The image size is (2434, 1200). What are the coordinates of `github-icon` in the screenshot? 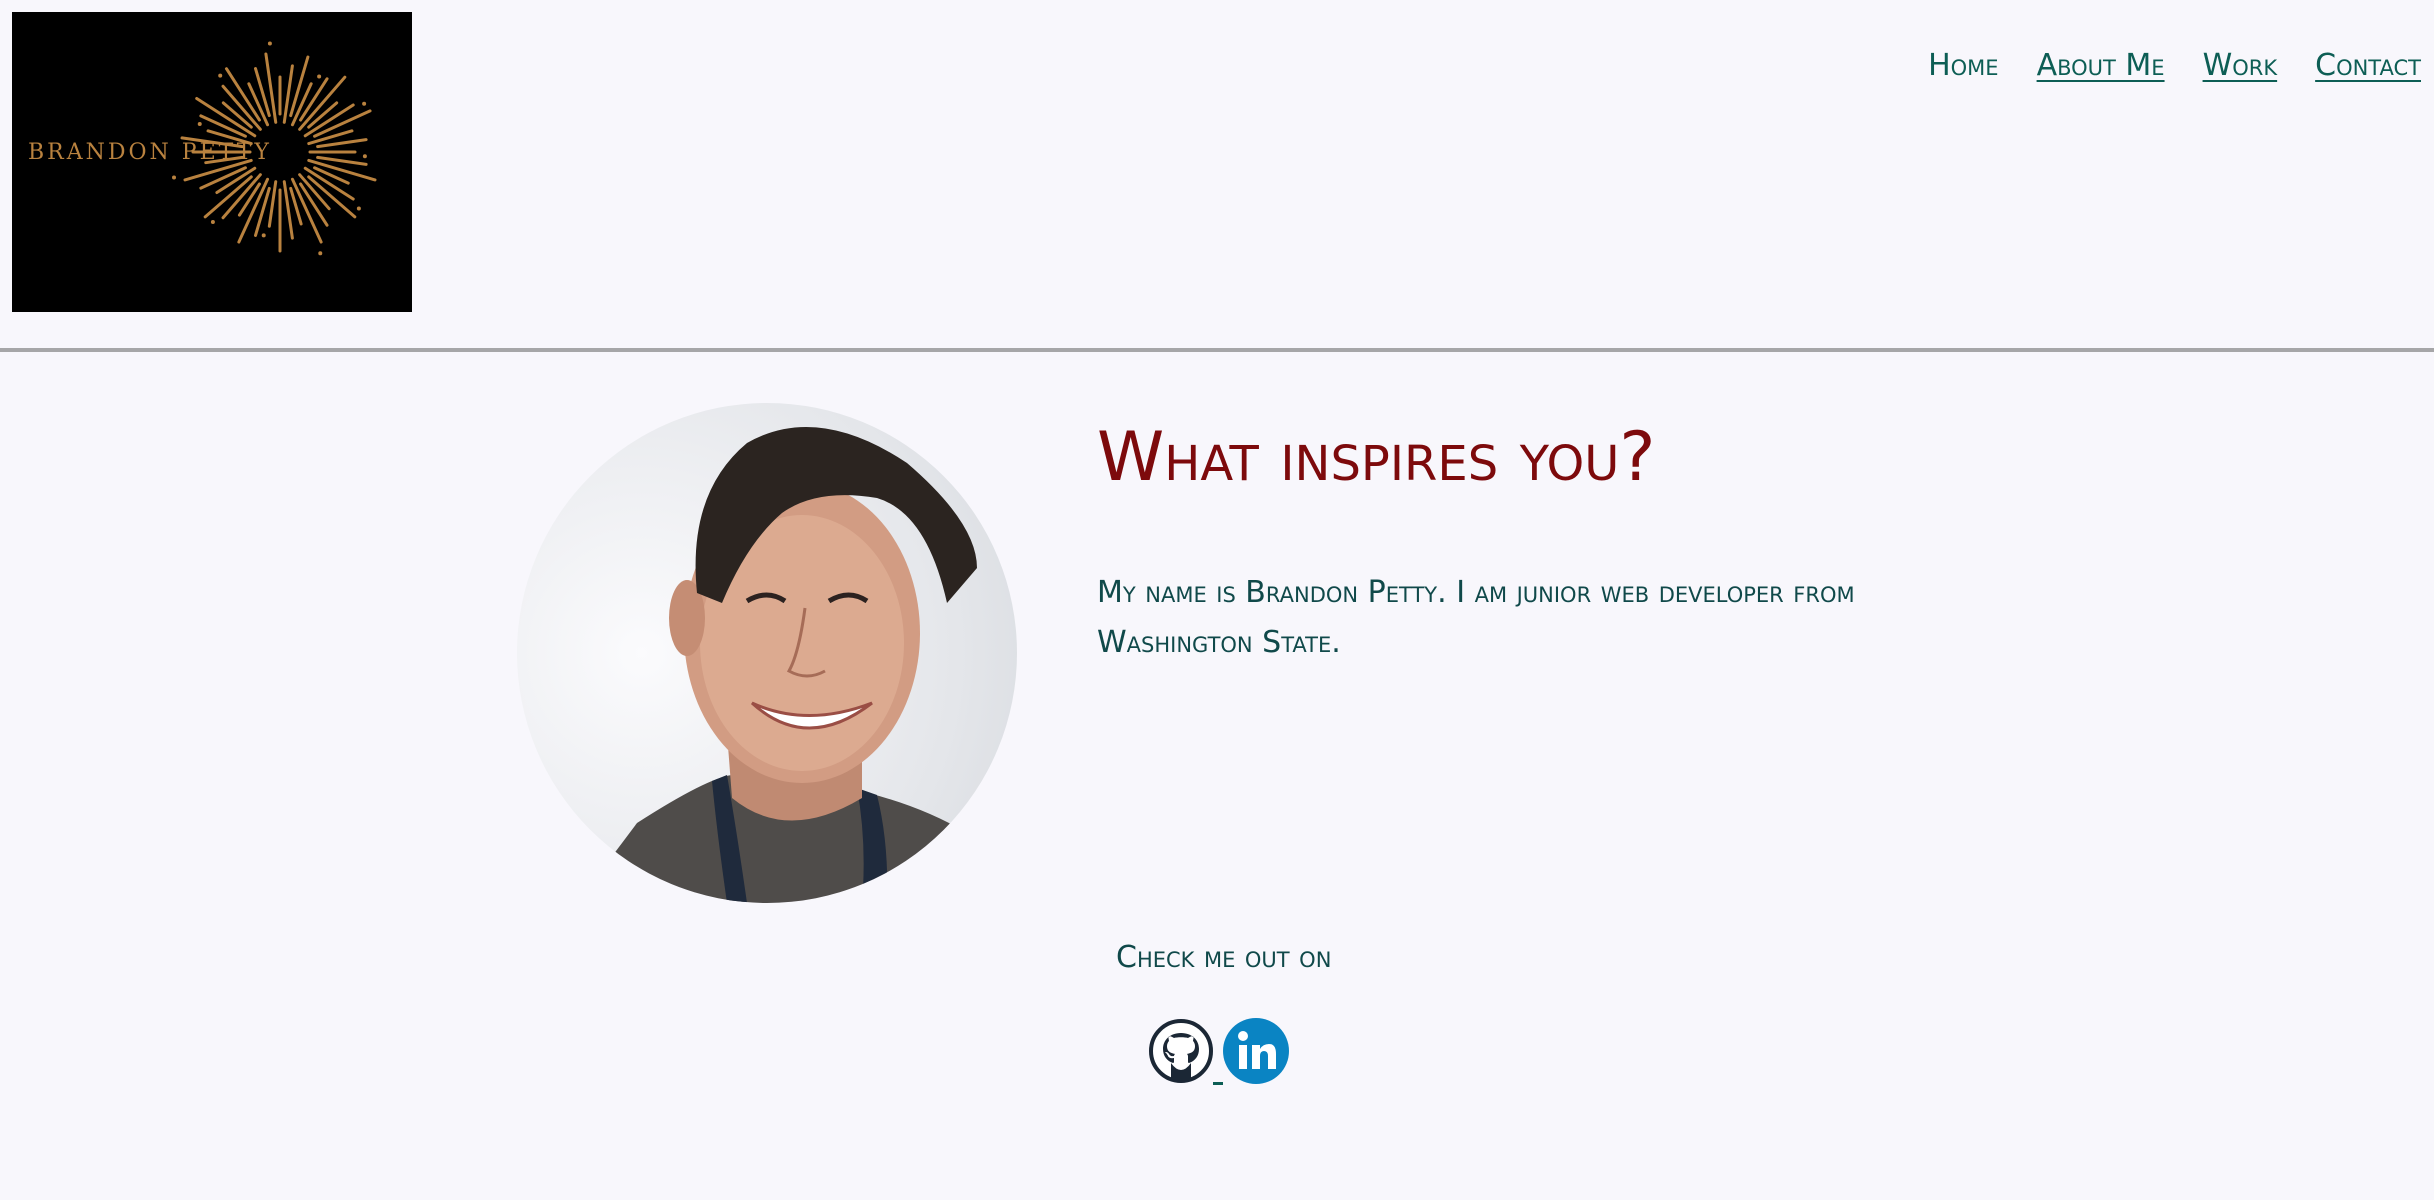 It's located at (1181, 1051).